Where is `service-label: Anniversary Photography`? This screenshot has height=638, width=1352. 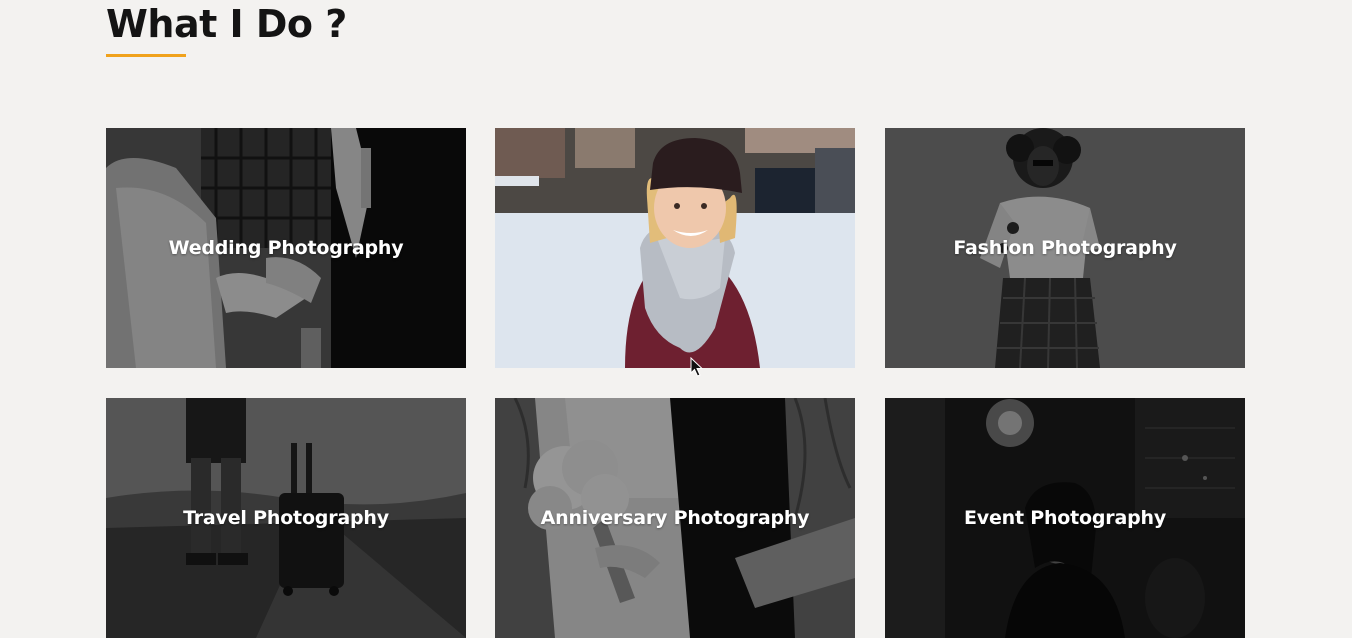 service-label: Anniversary Photography is located at coordinates (675, 518).